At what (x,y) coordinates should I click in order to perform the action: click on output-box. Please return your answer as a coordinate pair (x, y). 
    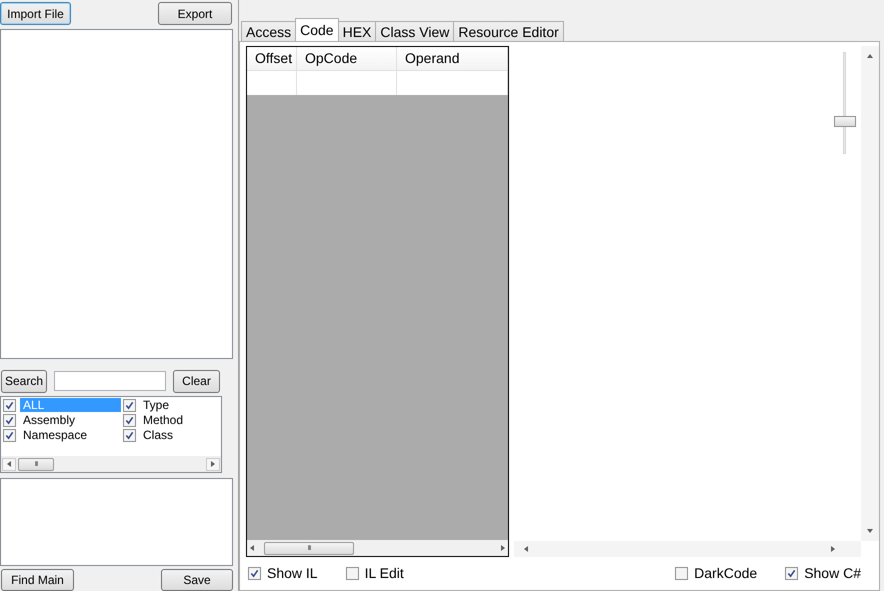
    Looking at the image, I should click on (116, 522).